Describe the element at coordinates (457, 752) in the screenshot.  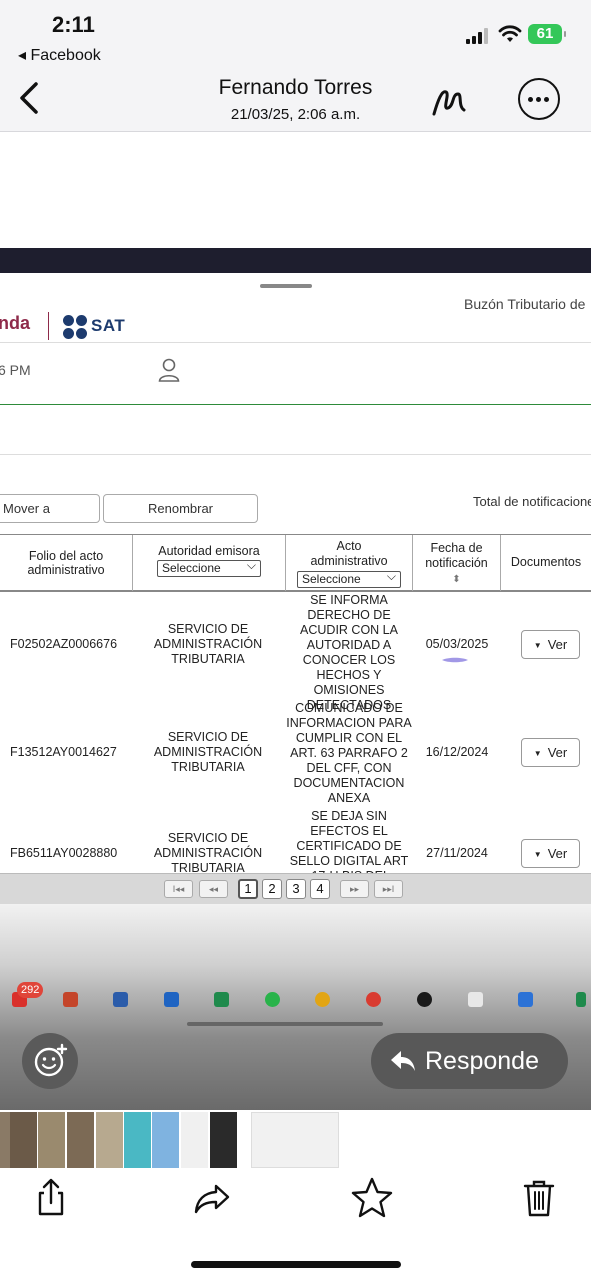
I see `fecha-cell: 16/12/2024` at that location.